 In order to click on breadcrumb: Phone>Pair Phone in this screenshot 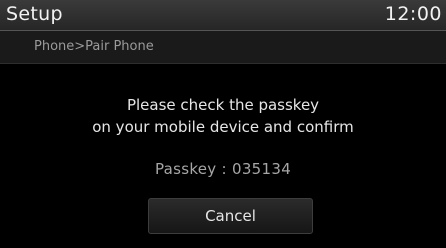, I will do `click(94, 46)`.